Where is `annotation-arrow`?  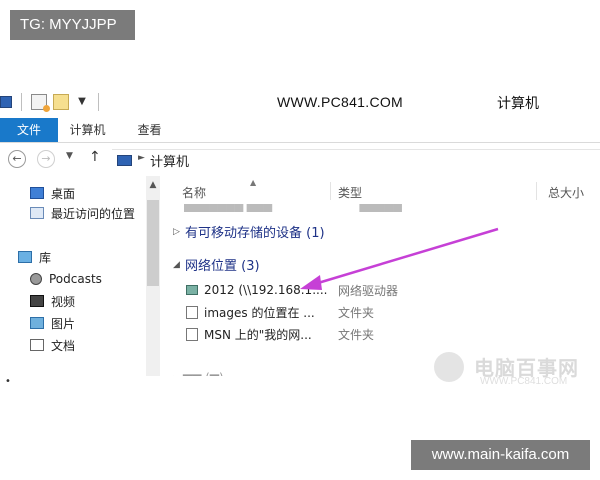
annotation-arrow is located at coordinates (399, 258).